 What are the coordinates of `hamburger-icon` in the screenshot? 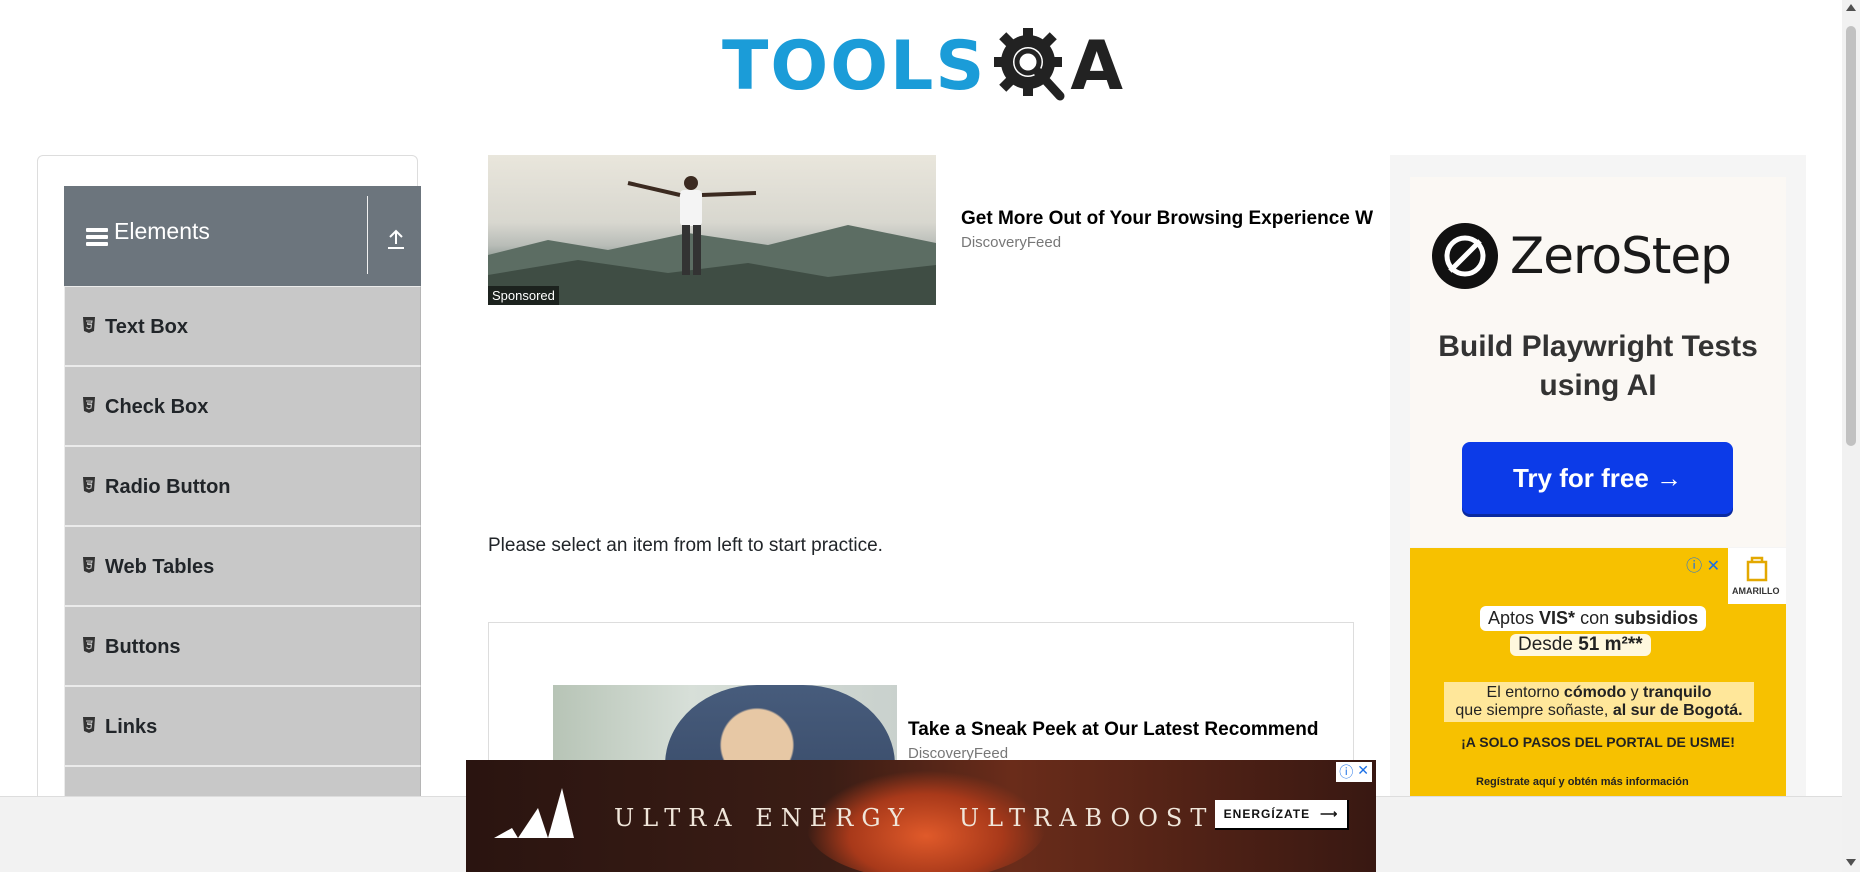 It's located at (97, 237).